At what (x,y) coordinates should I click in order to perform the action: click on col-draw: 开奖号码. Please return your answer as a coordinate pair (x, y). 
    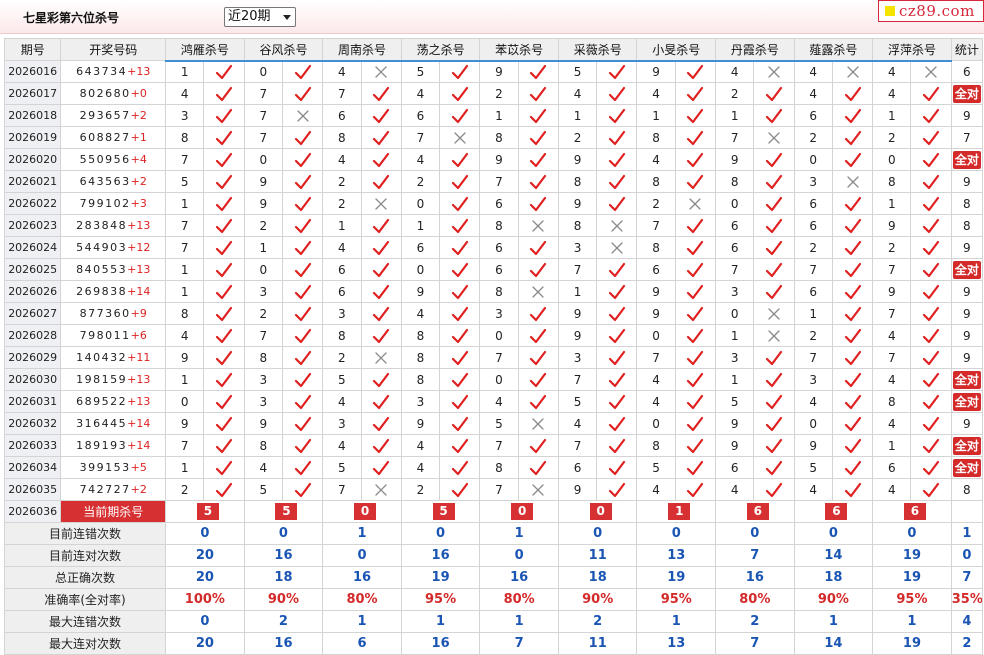
    Looking at the image, I should click on (113, 49).